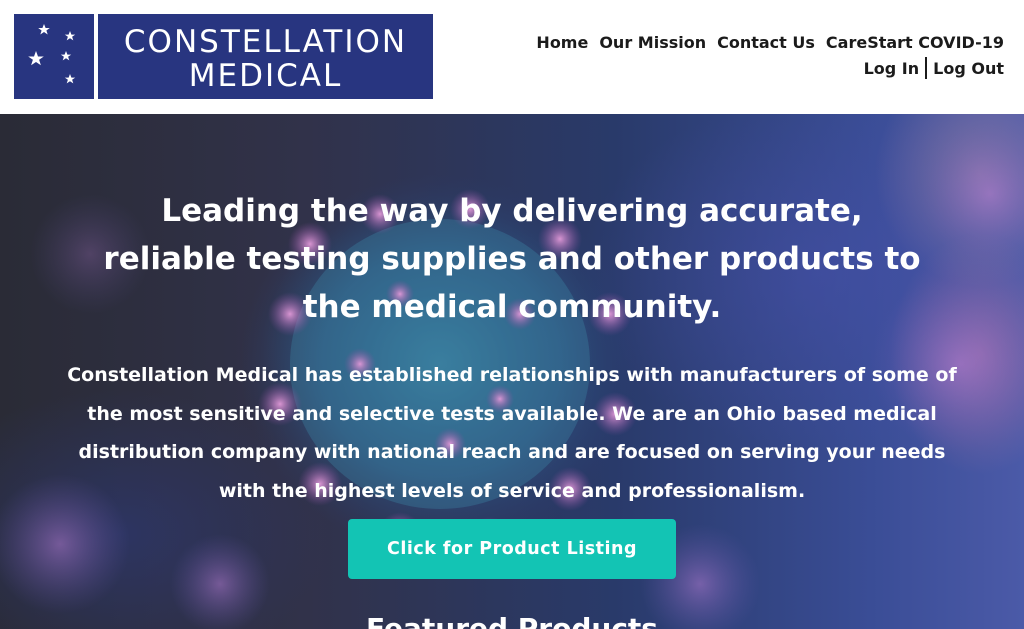  Describe the element at coordinates (892, 68) in the screenshot. I see `login-link: Log In` at that location.